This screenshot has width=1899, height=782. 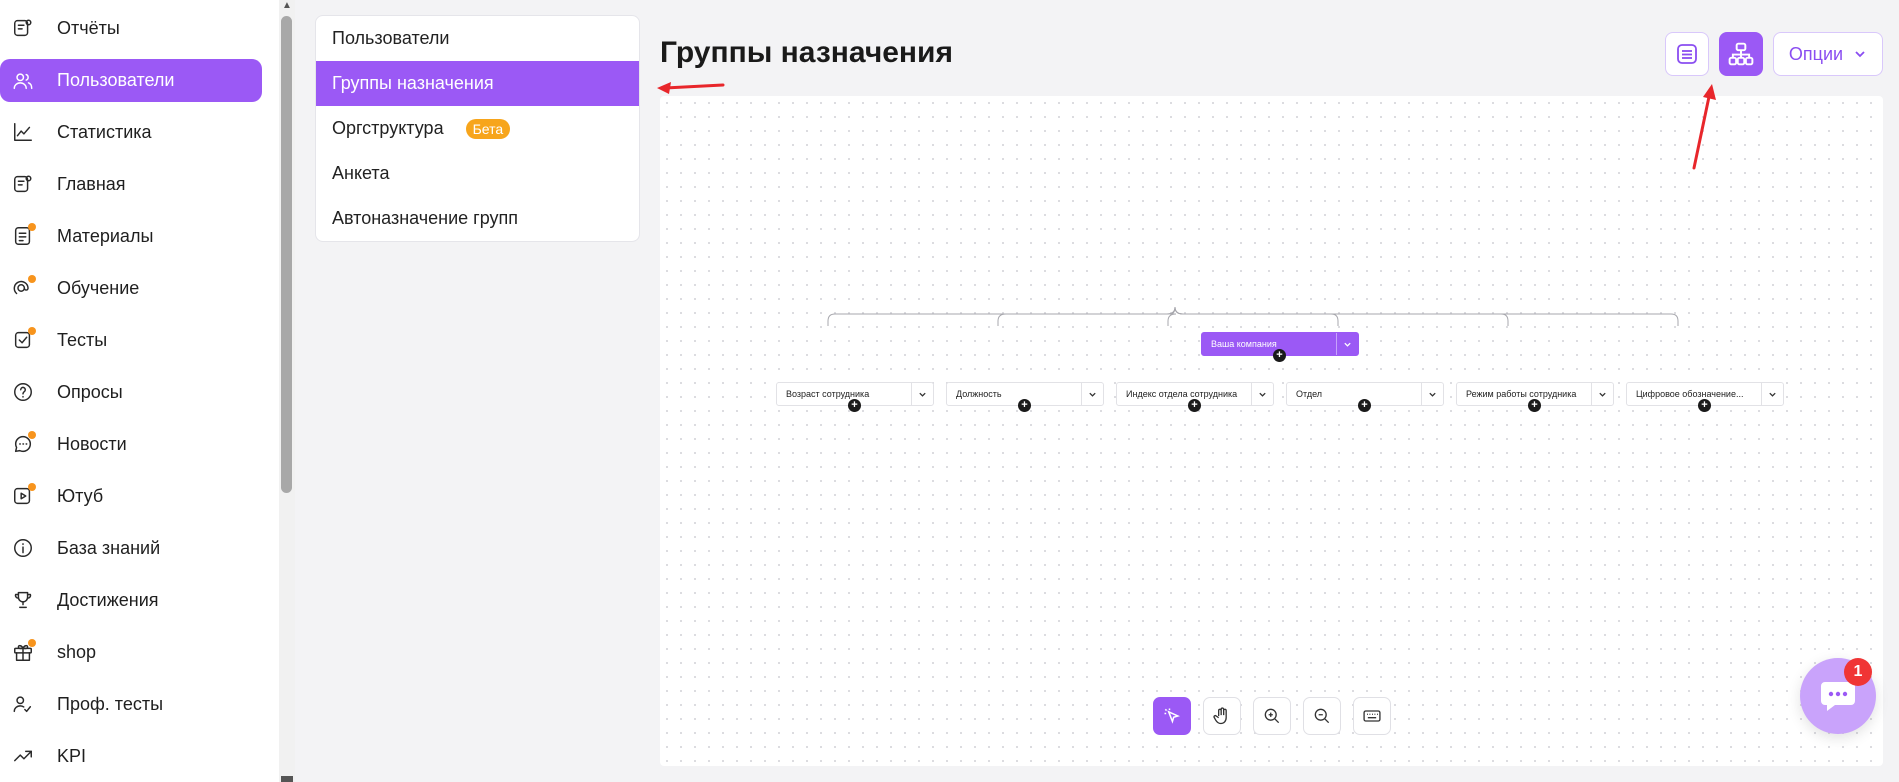 I want to click on tests-icon, so click(x=24, y=339).